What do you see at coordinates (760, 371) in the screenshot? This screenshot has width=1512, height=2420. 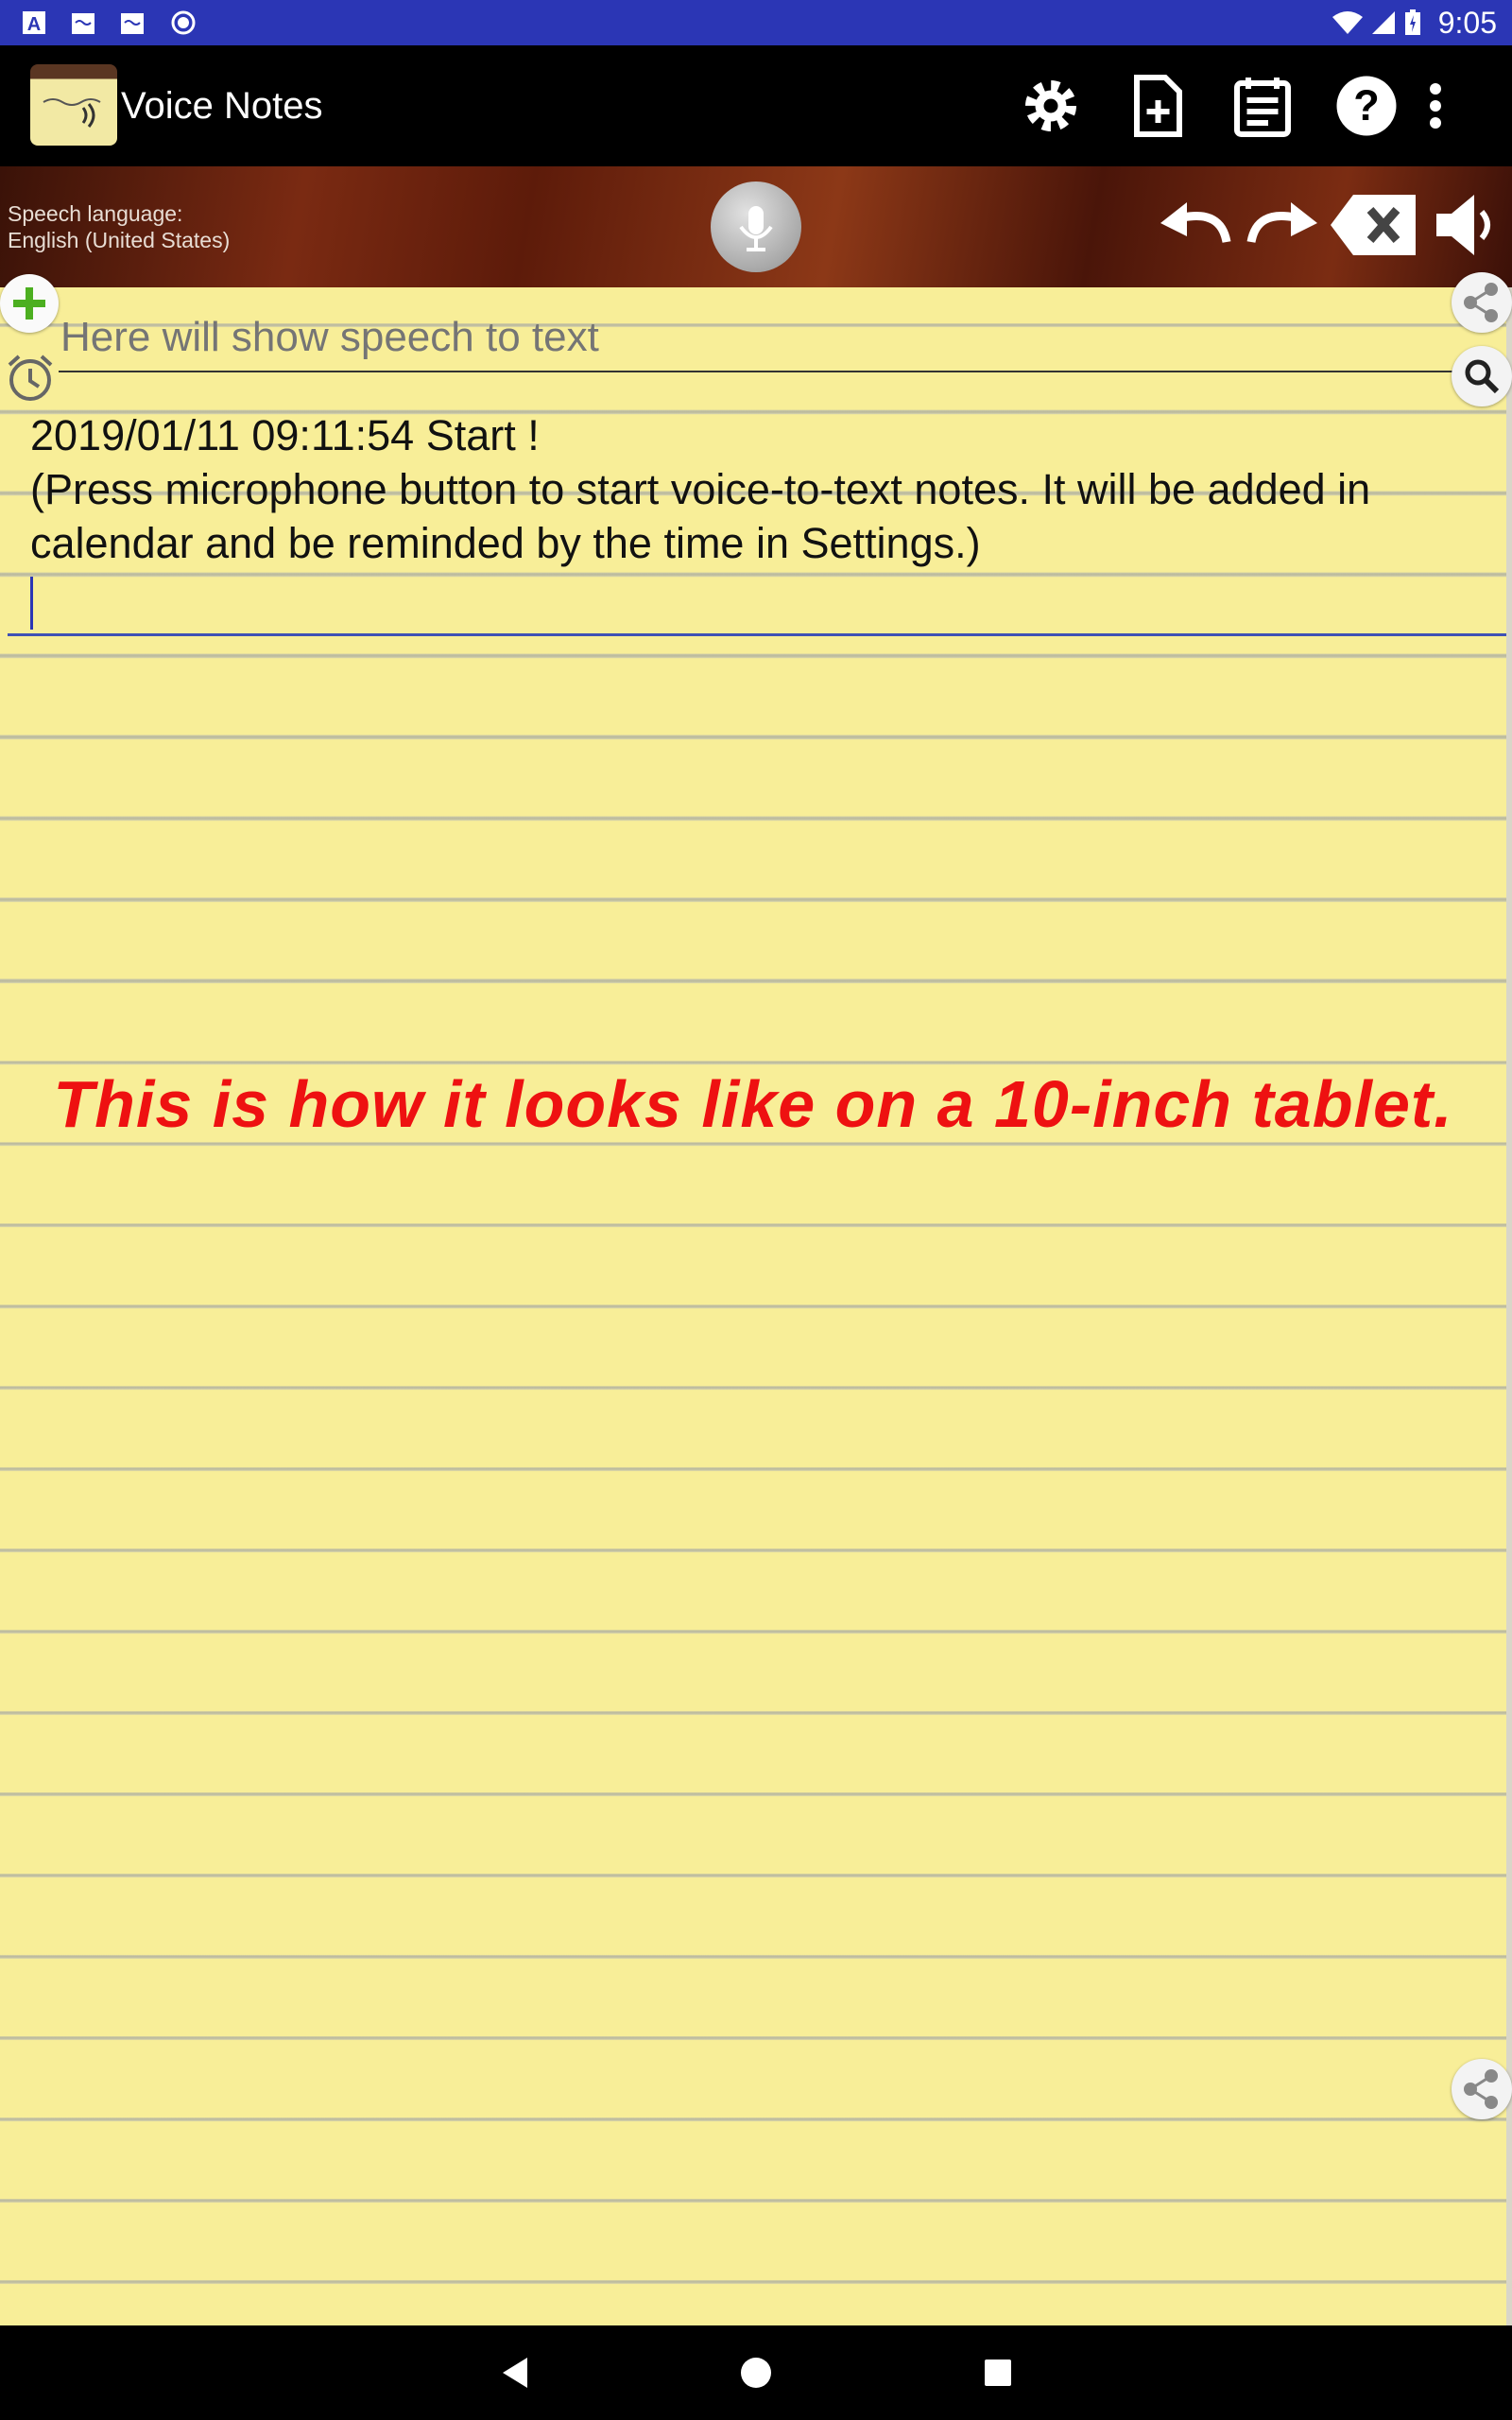 I see `speech-input-underline` at bounding box center [760, 371].